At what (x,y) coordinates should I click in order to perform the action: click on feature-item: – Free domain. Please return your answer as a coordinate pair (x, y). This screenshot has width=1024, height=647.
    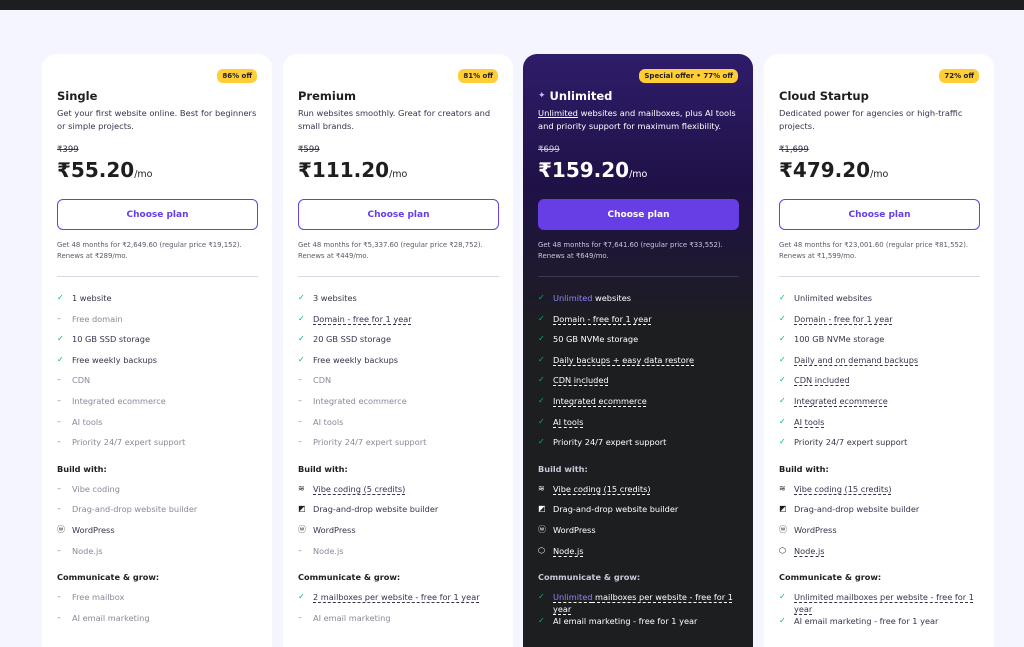
    Looking at the image, I should click on (90, 318).